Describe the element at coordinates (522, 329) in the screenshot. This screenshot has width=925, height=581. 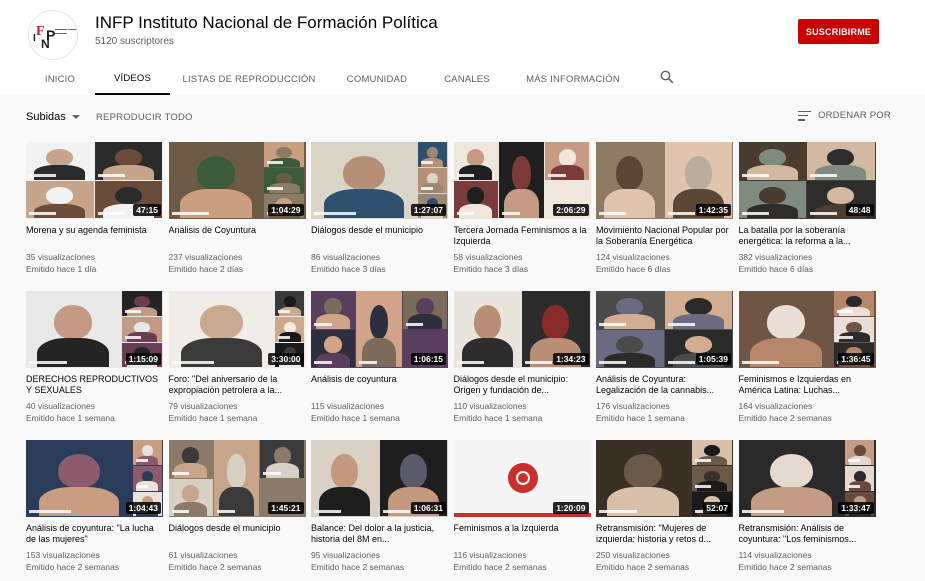
I see `video-thumbnail: 1:34:23` at that location.